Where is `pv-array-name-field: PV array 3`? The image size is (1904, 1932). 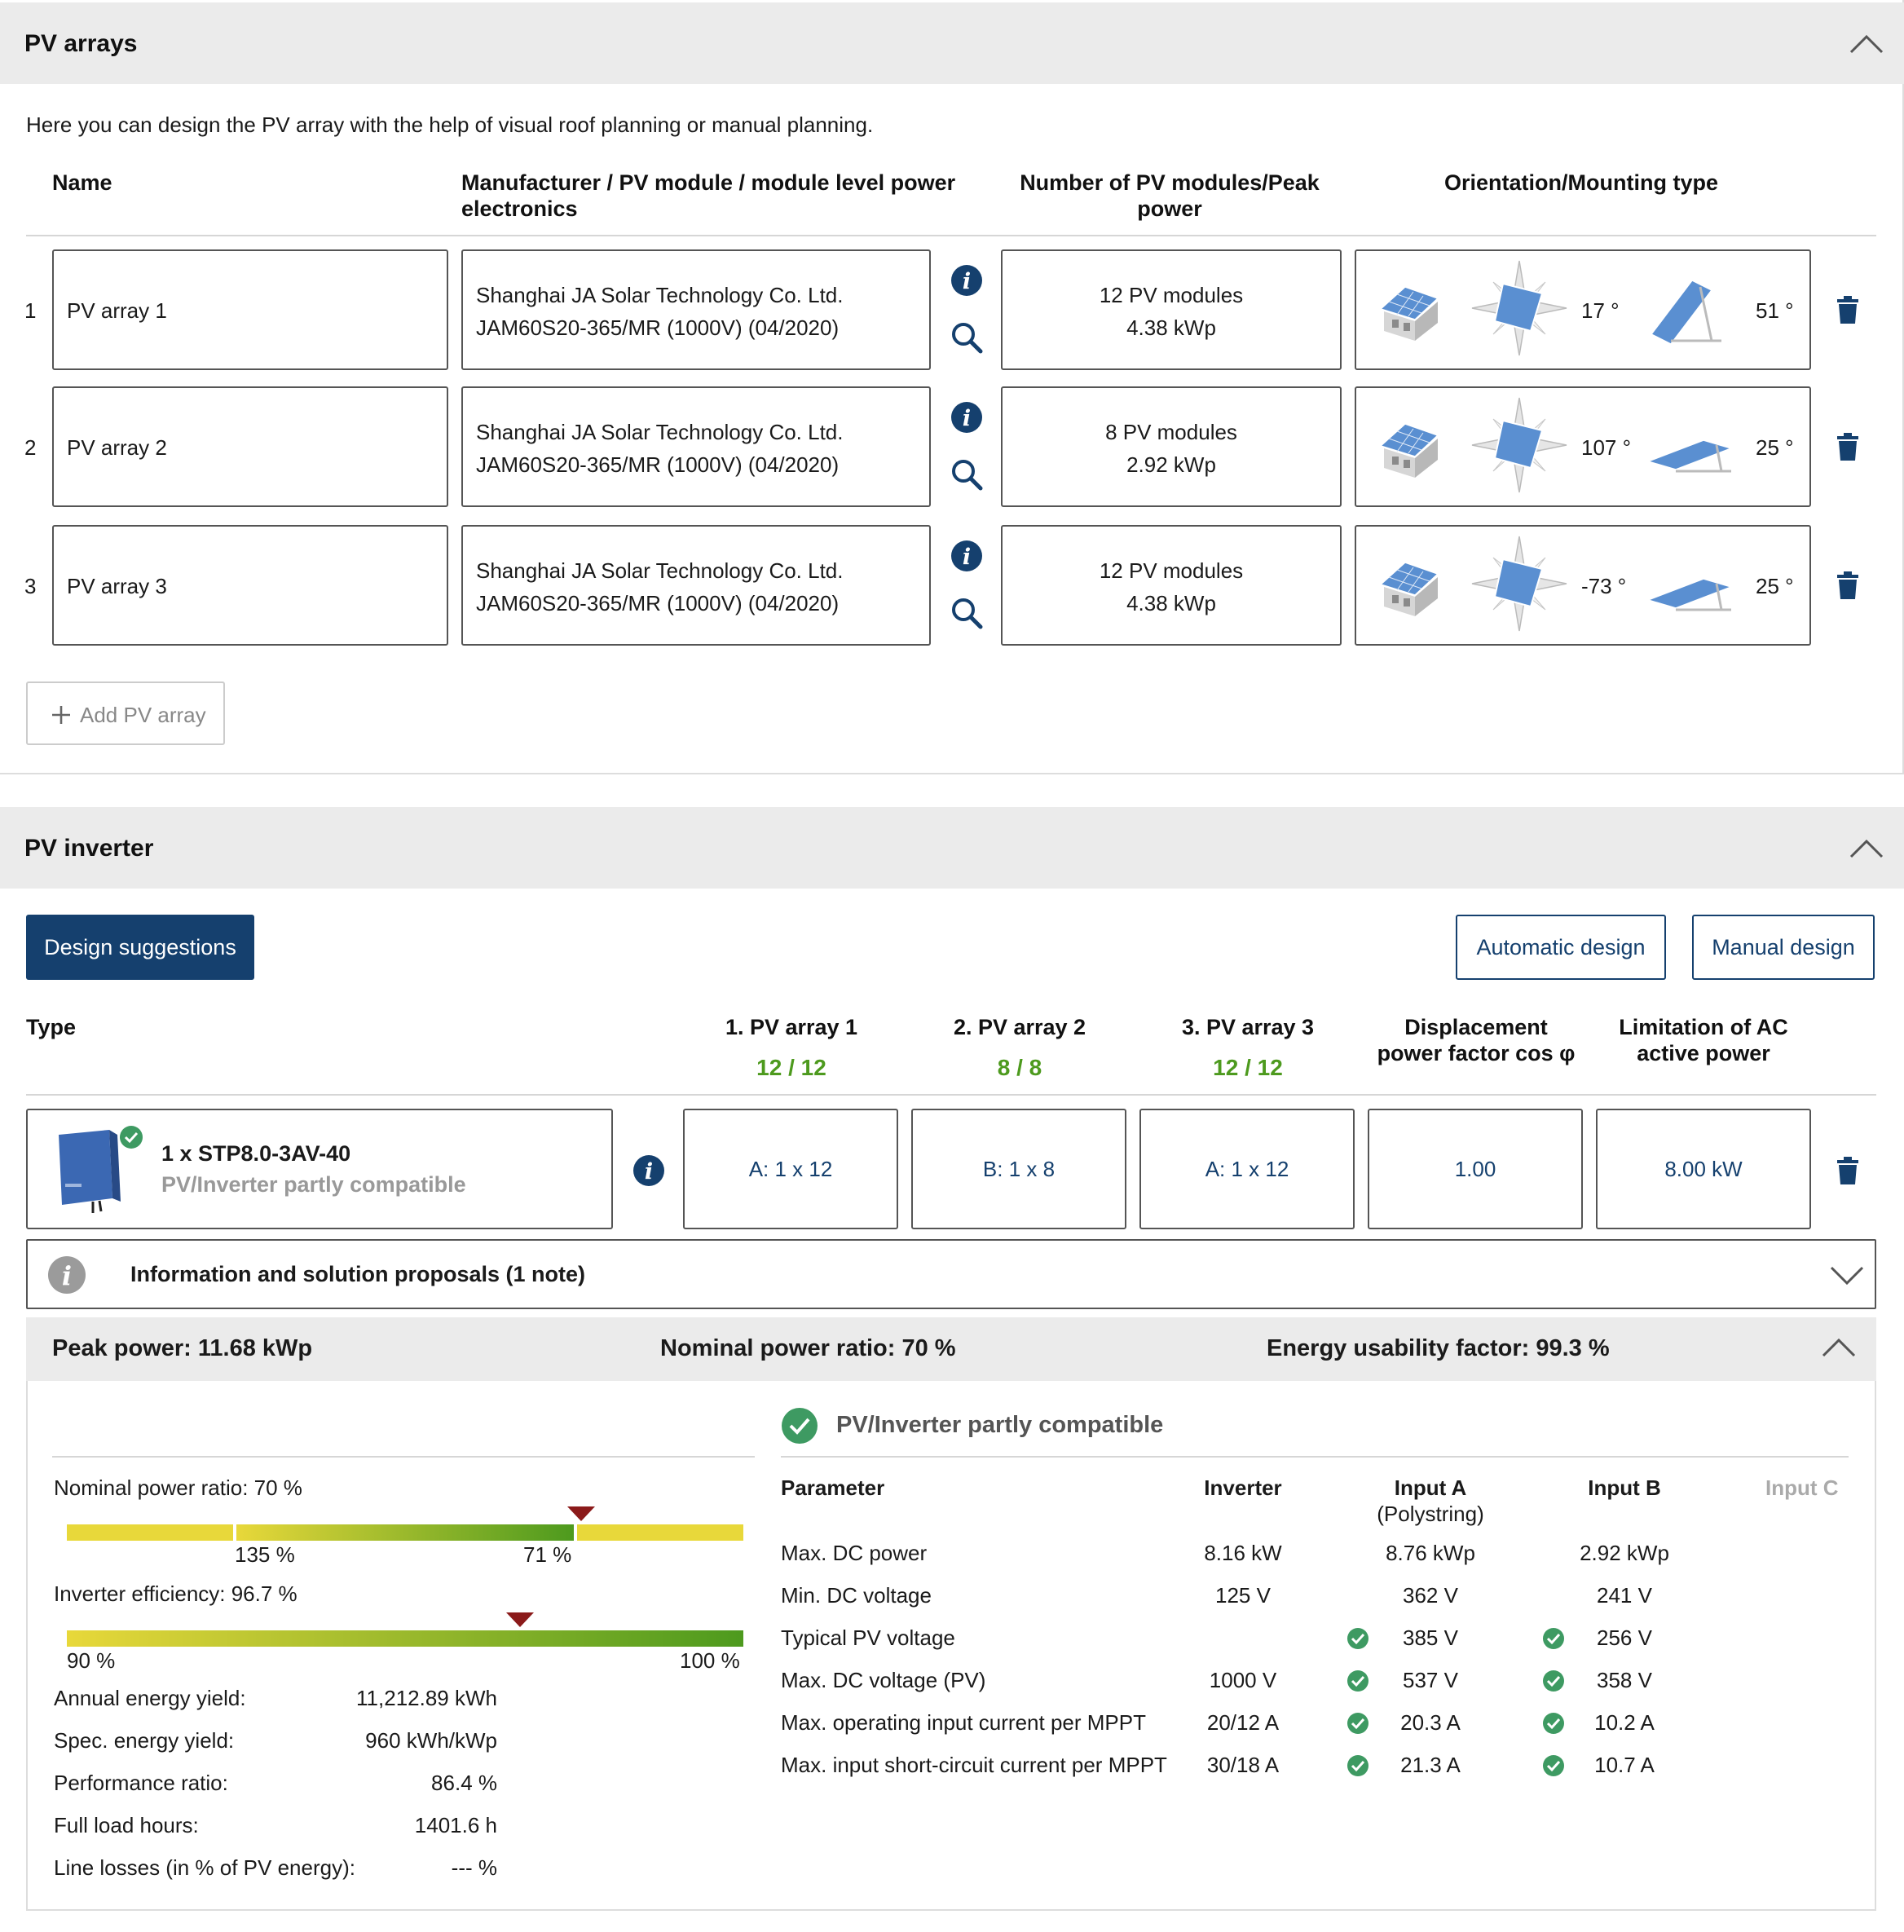
pv-array-name-field: PV array 3 is located at coordinates (250, 585).